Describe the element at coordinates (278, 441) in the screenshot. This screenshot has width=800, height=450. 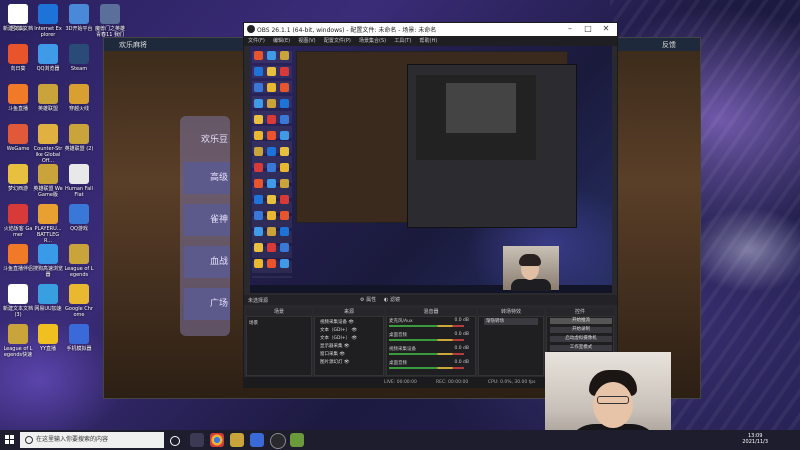
I see `obs-taskbar-icon` at that location.